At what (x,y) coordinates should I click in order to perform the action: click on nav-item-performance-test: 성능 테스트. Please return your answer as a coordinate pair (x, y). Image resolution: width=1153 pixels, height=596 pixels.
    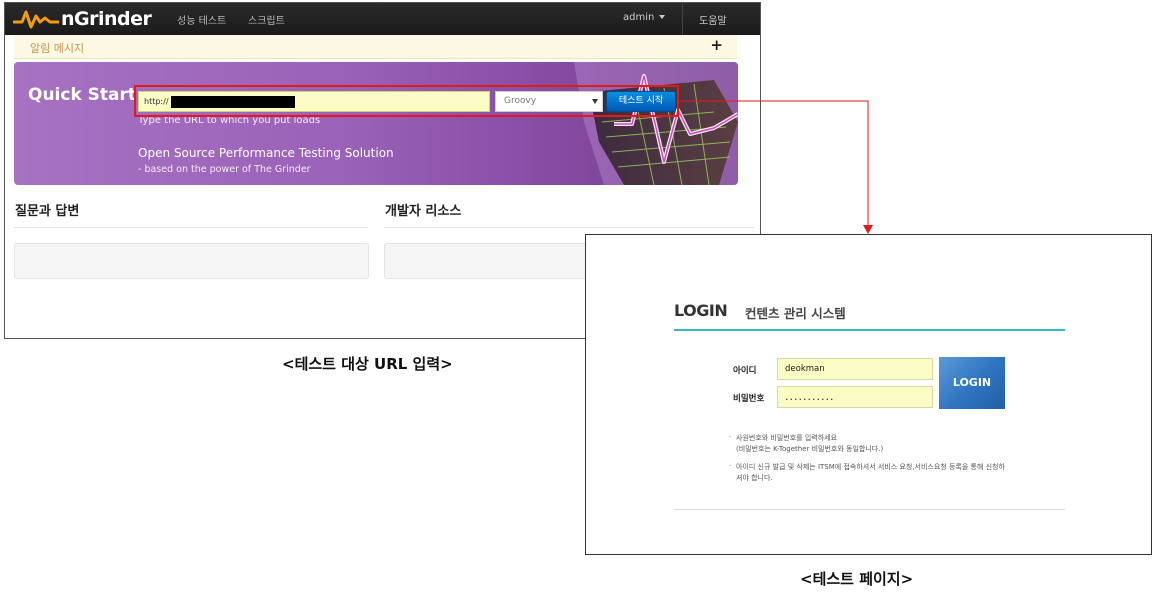
    Looking at the image, I should click on (201, 19).